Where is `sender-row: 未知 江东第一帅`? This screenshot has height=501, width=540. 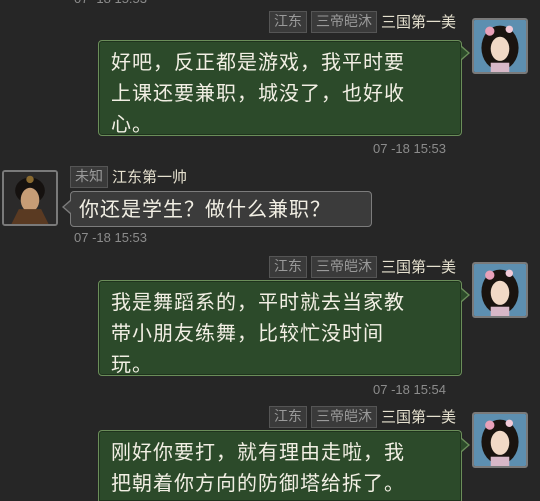
sender-row: 未知 江东第一帅 is located at coordinates (128, 177).